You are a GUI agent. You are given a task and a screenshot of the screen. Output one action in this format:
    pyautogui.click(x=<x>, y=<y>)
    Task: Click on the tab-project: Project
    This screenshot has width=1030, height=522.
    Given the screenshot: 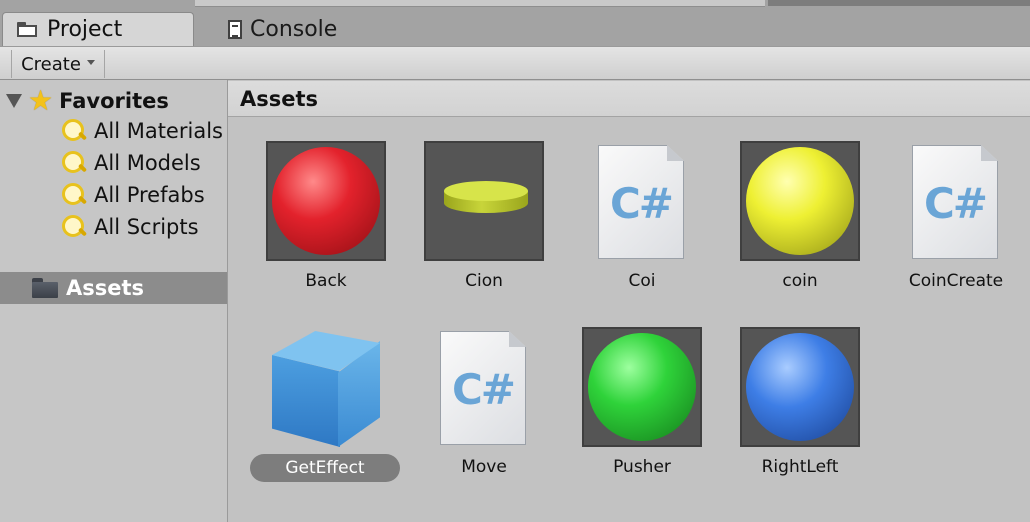 What is the action you would take?
    pyautogui.click(x=98, y=29)
    